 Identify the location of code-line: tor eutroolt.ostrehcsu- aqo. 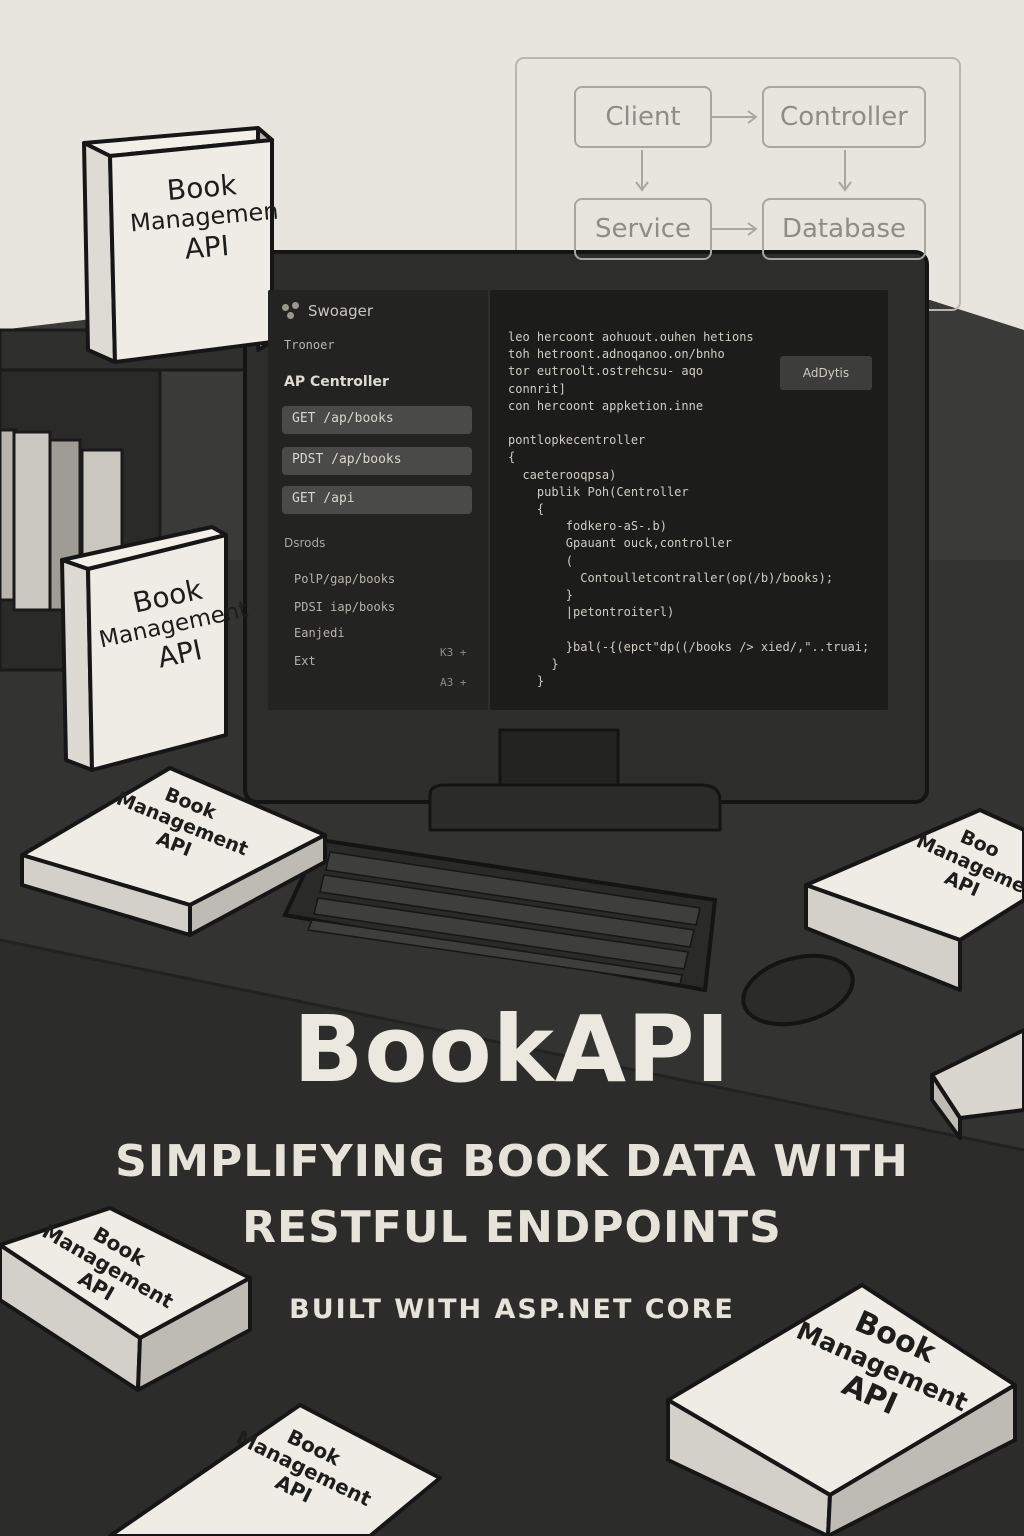
(606, 371).